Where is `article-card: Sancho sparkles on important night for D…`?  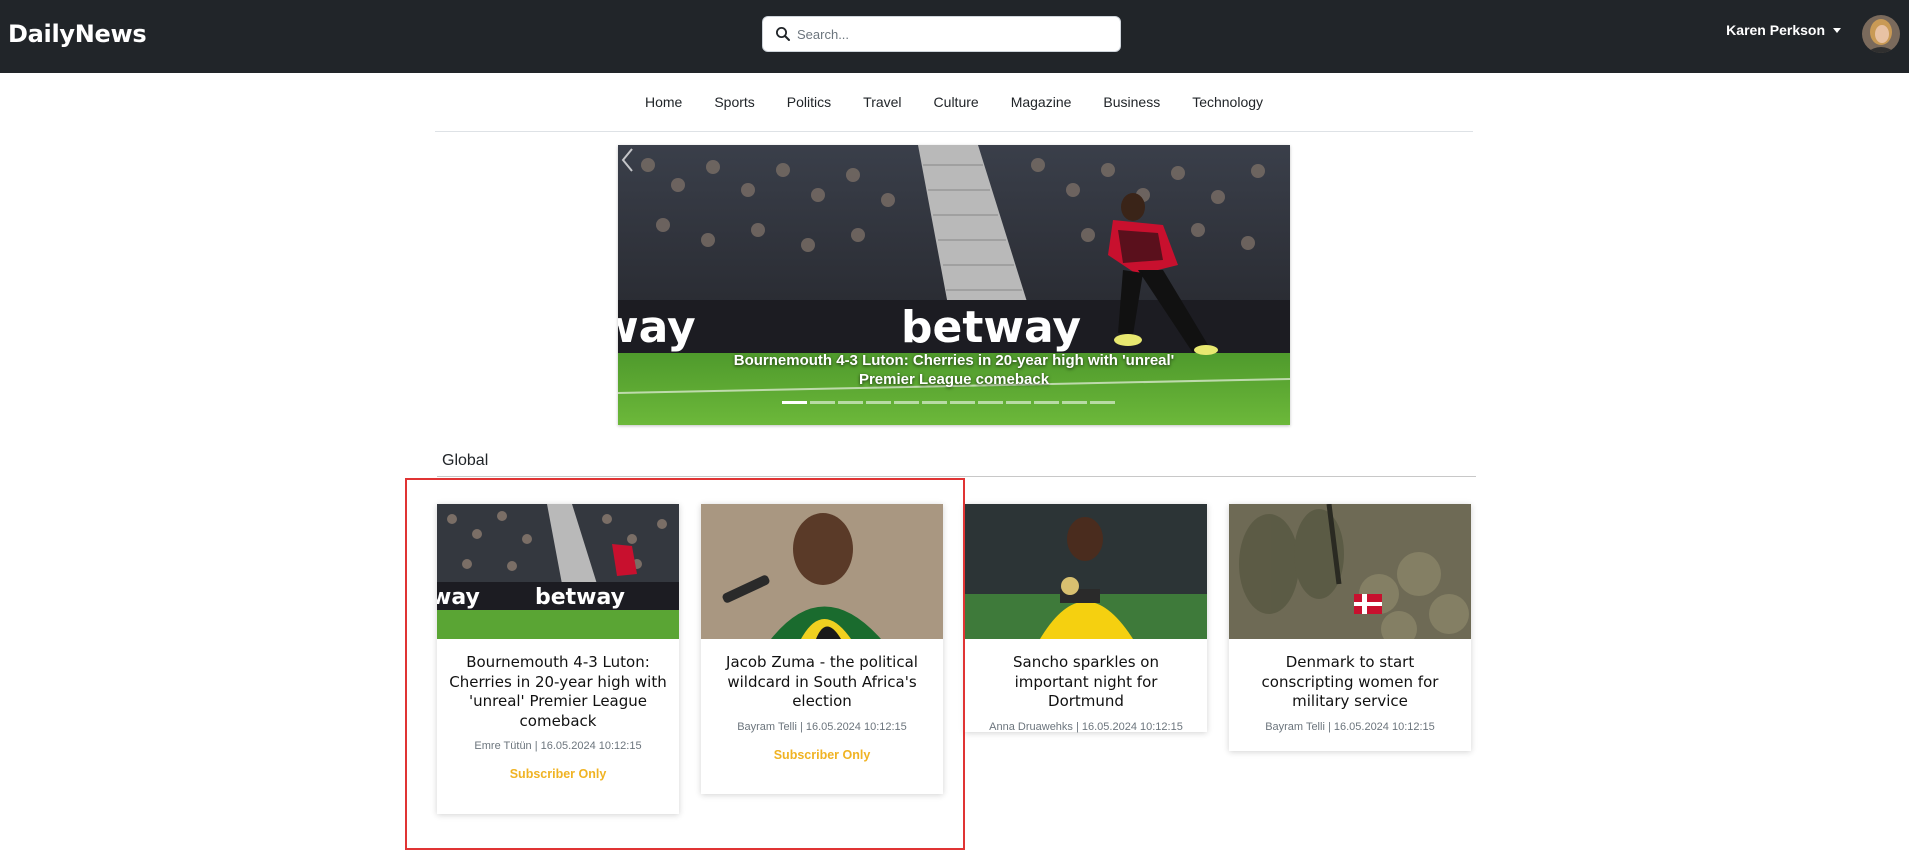 article-card: Sancho sparkles on important night for D… is located at coordinates (1086, 618).